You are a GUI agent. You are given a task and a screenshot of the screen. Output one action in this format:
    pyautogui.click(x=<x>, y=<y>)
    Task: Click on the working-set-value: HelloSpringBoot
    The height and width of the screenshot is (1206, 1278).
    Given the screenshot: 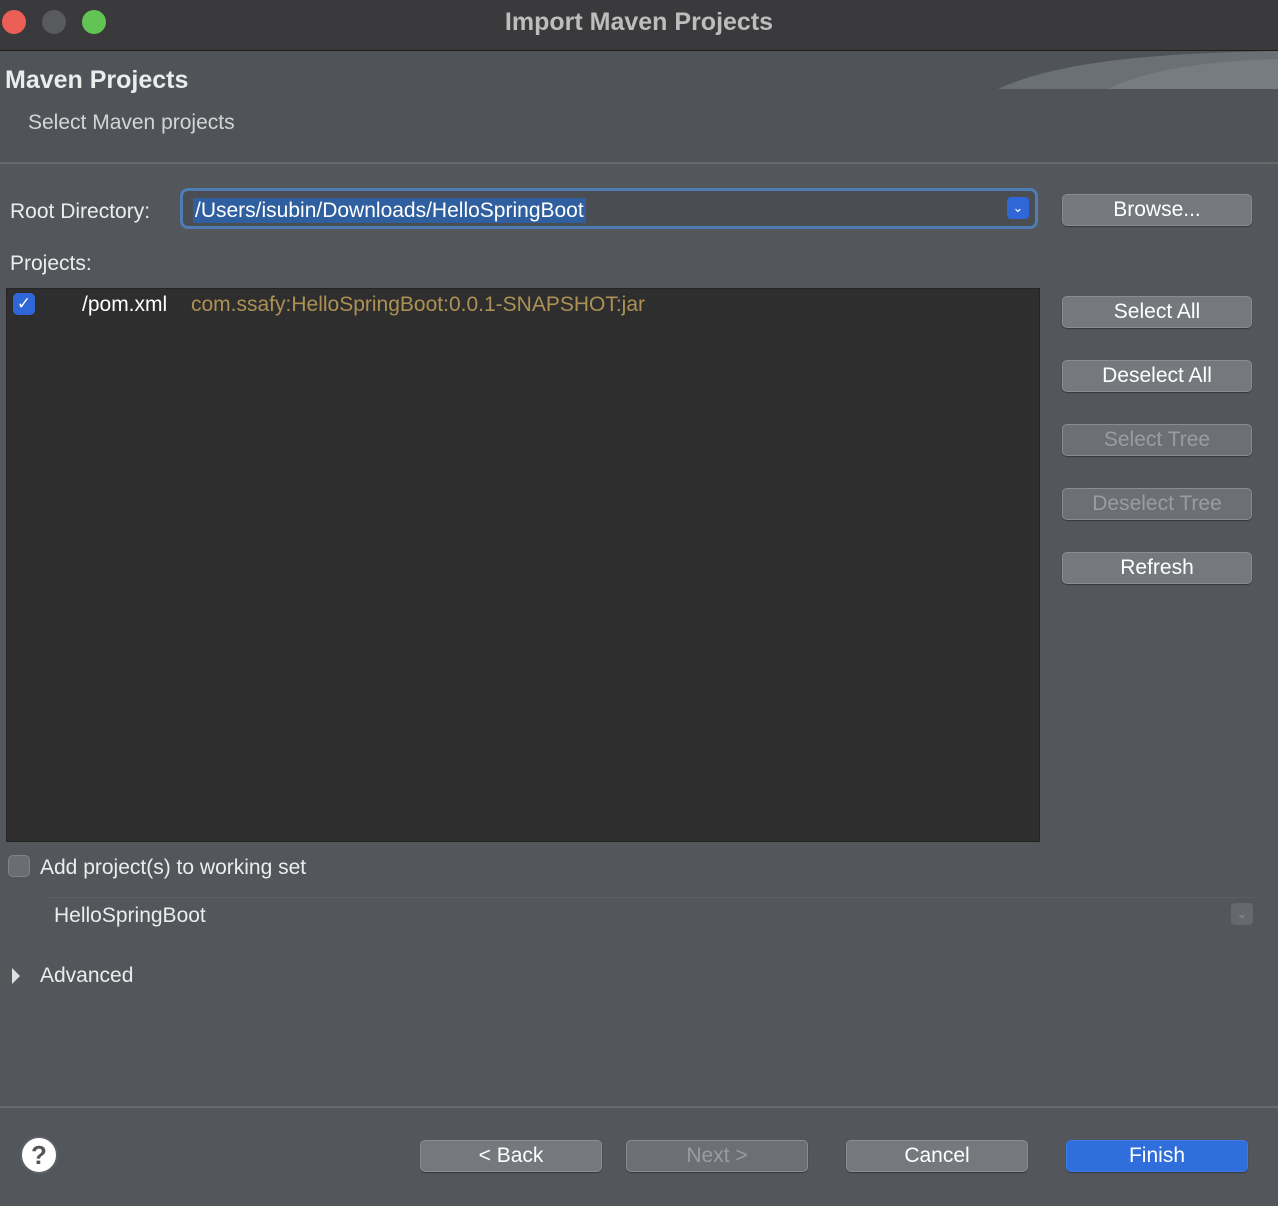 What is the action you would take?
    pyautogui.click(x=130, y=915)
    